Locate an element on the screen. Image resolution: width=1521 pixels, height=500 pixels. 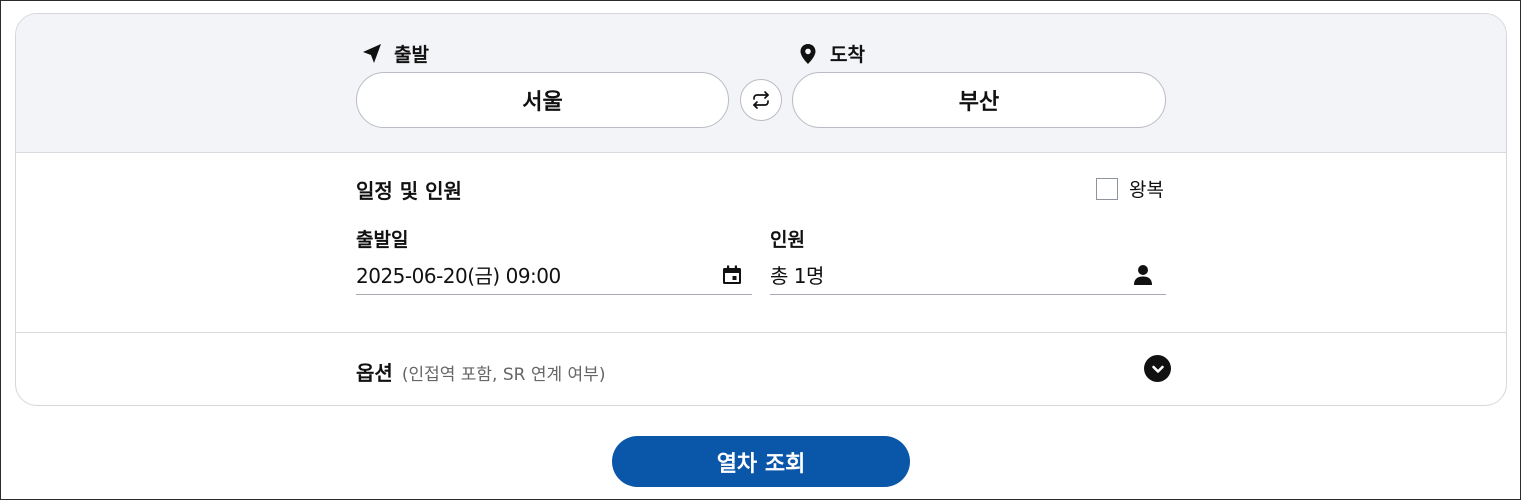
schedule-title: 일정 및 인원 is located at coordinates (409, 191).